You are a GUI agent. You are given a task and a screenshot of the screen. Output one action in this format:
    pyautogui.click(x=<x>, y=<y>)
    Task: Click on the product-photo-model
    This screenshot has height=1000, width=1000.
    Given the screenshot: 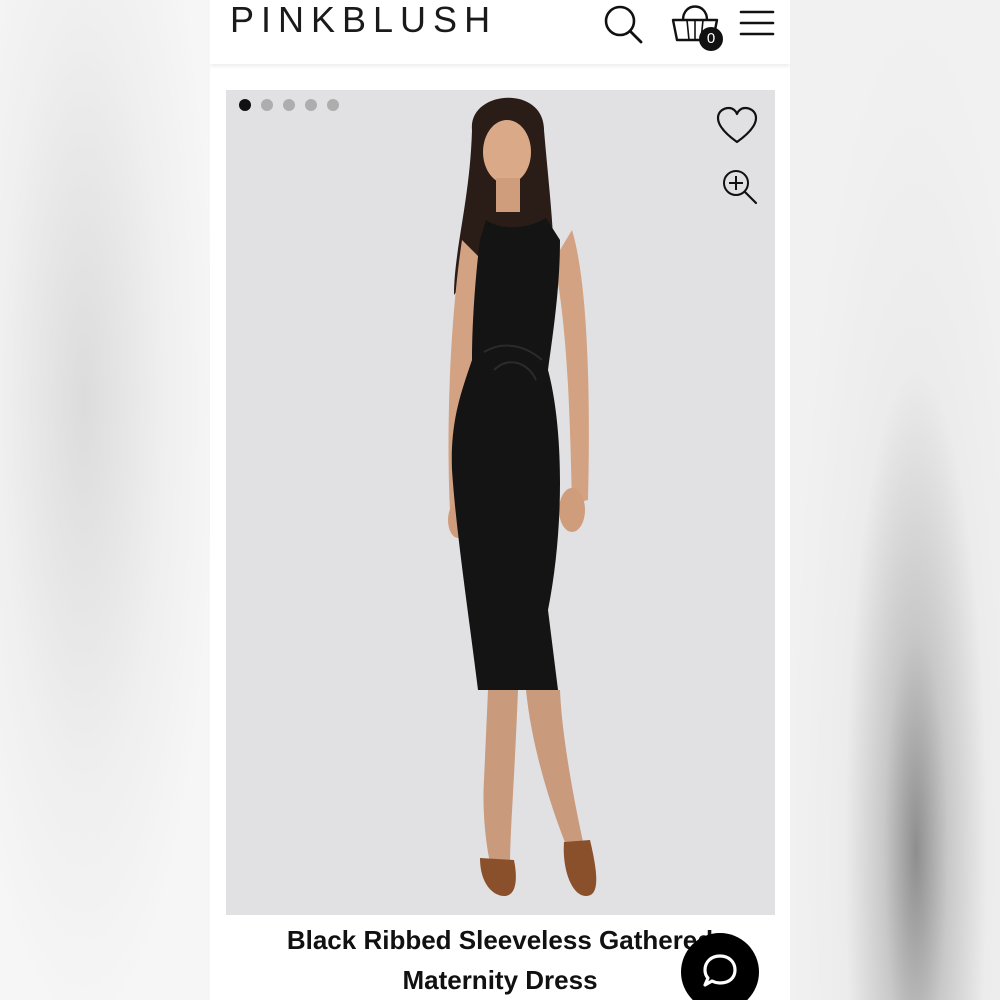 What is the action you would take?
    pyautogui.click(x=522, y=496)
    